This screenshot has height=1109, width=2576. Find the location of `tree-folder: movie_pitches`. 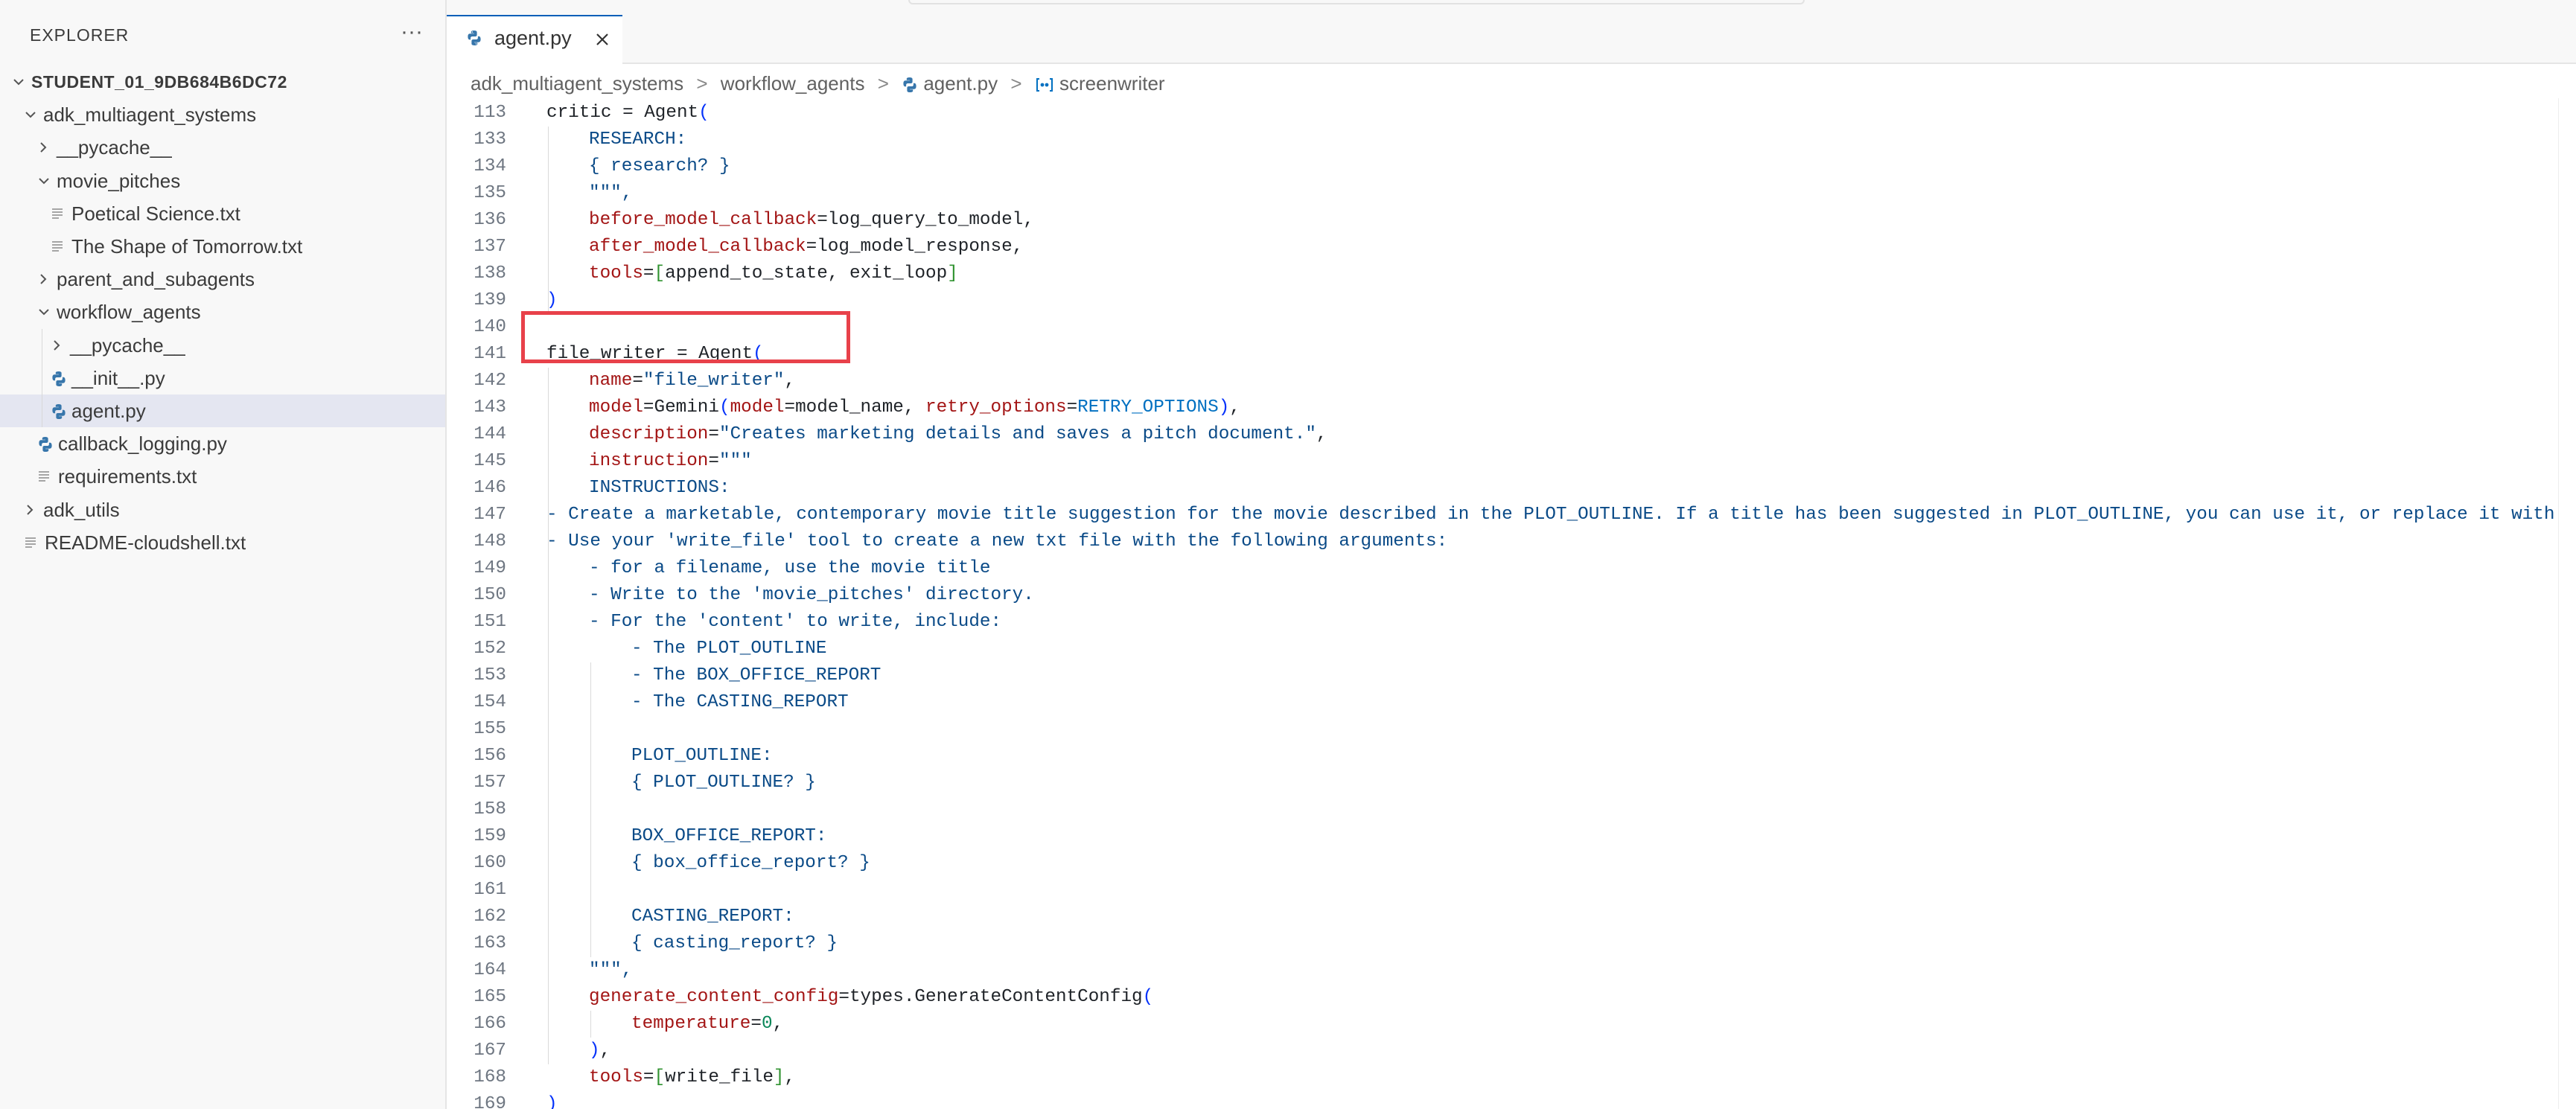

tree-folder: movie_pitches is located at coordinates (222, 180).